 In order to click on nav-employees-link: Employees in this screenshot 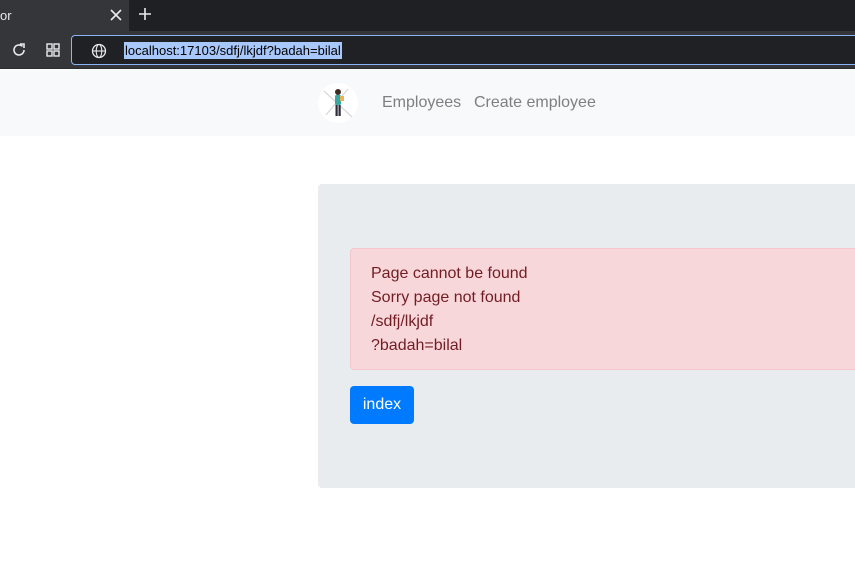, I will do `click(421, 103)`.